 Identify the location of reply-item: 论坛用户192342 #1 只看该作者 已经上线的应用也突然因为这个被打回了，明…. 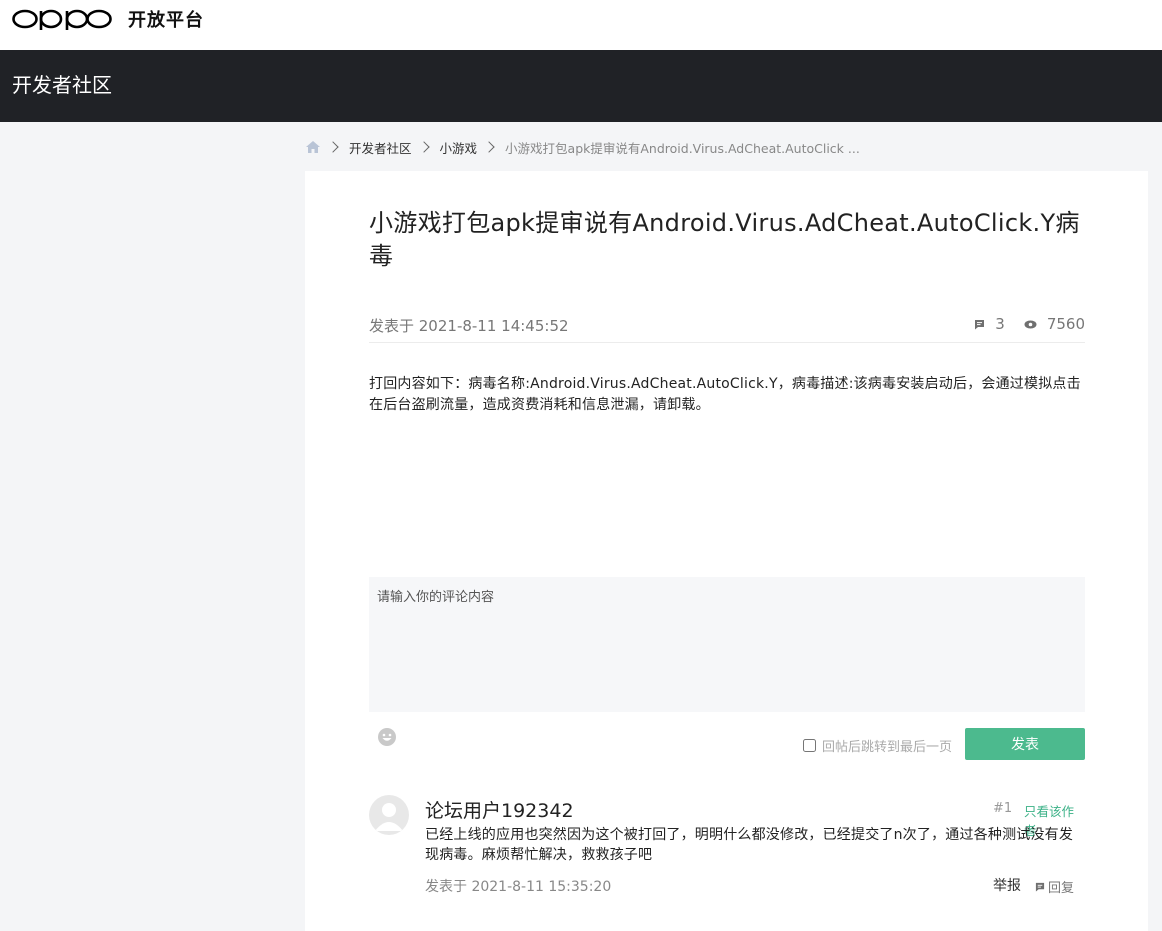
(727, 844).